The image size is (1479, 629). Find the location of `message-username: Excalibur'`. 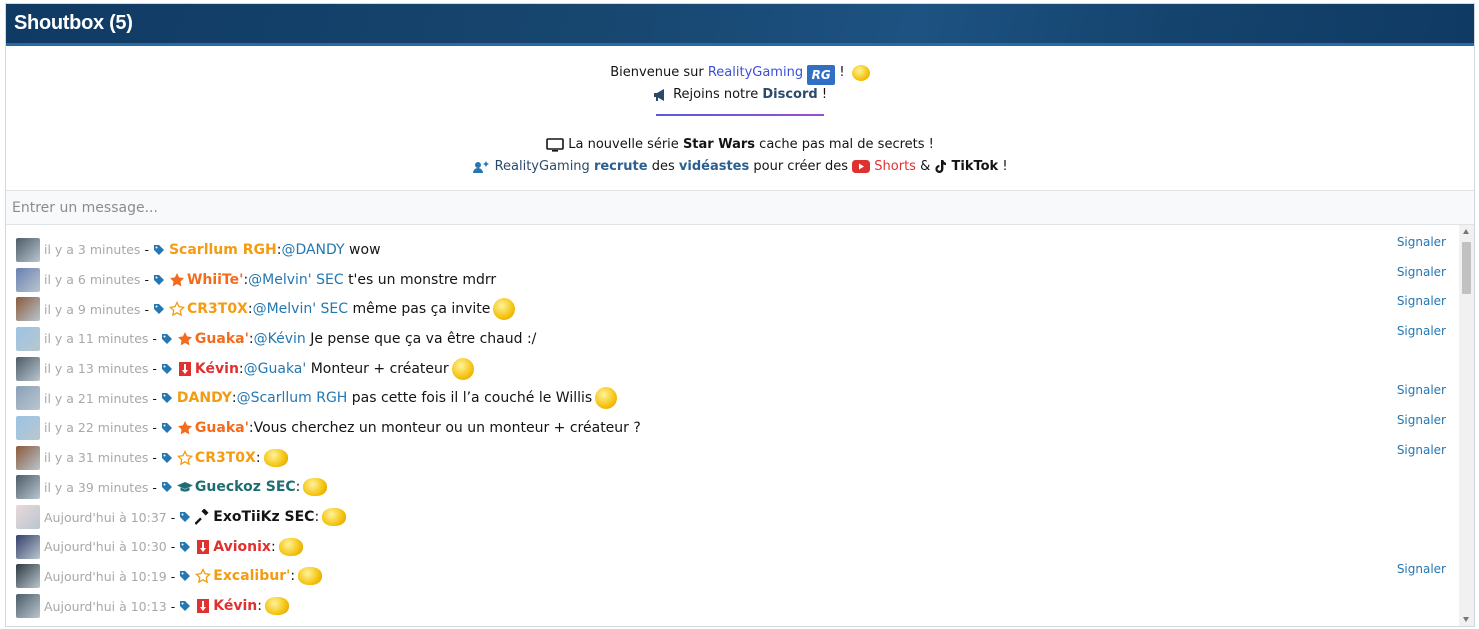

message-username: Excalibur' is located at coordinates (251, 576).